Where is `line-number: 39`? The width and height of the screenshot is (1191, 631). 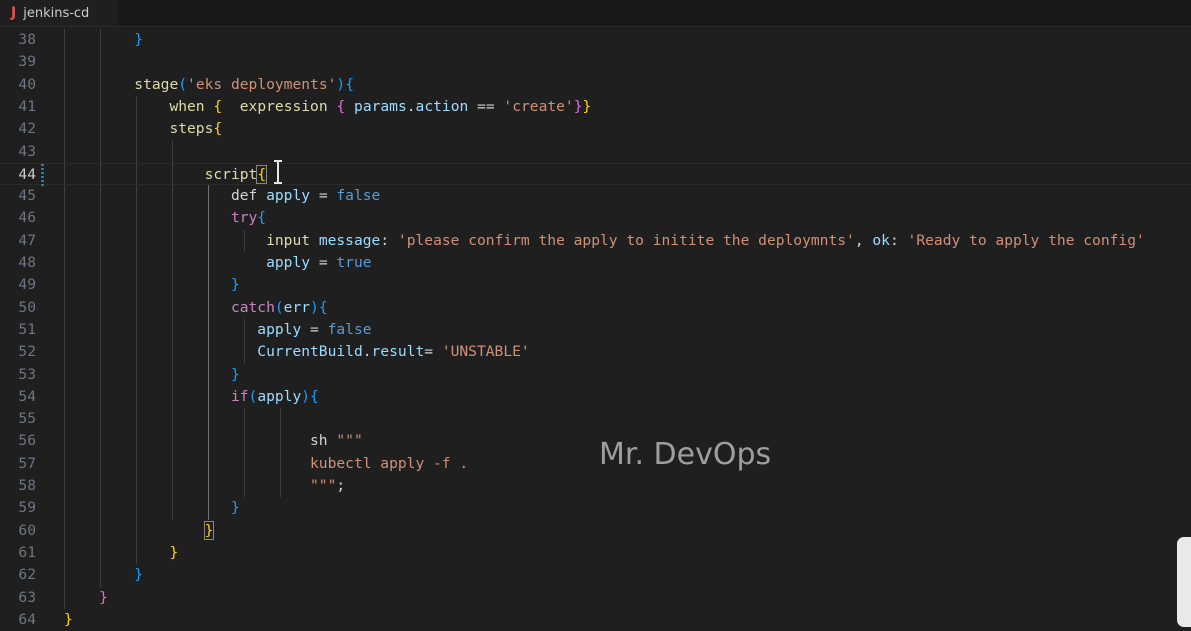
line-number: 39 is located at coordinates (27, 62).